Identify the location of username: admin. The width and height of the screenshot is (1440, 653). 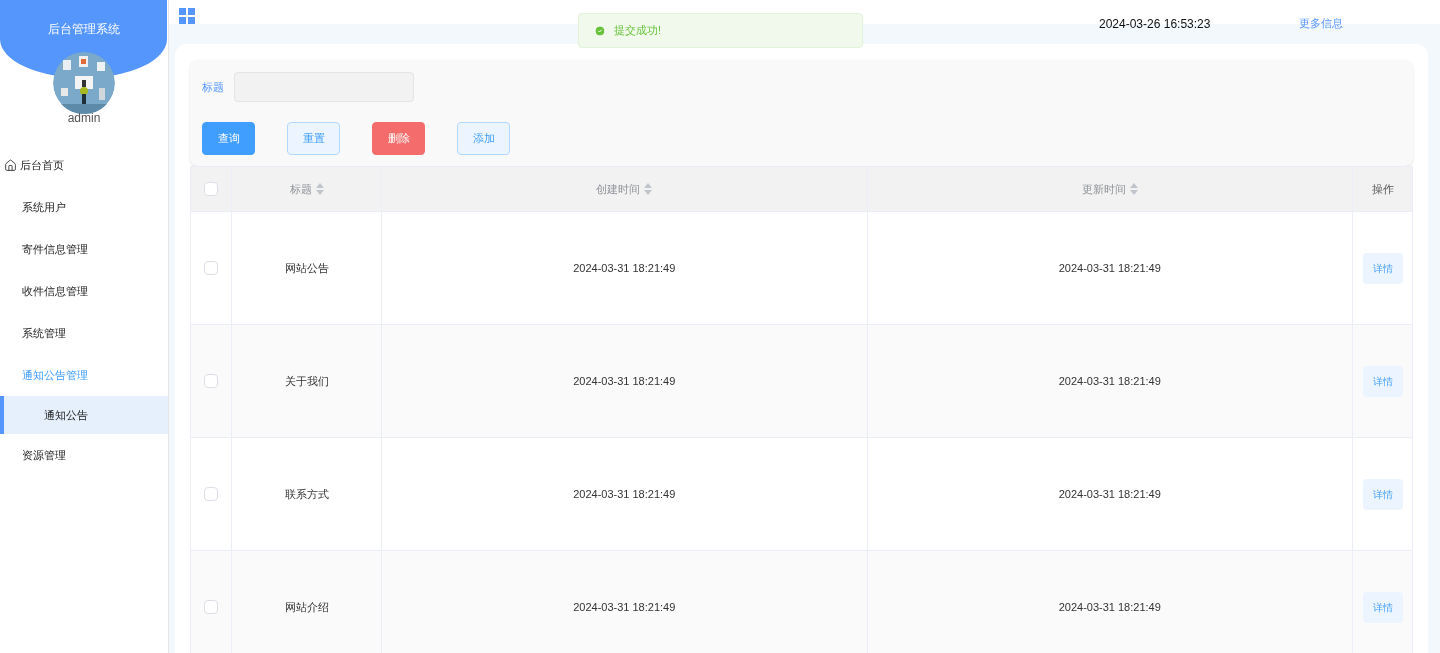
(84, 118).